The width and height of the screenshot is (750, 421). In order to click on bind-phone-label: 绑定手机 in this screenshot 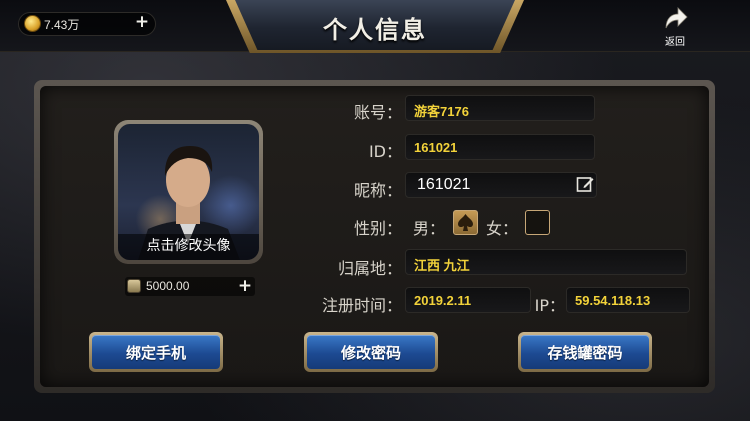, I will do `click(155, 353)`.